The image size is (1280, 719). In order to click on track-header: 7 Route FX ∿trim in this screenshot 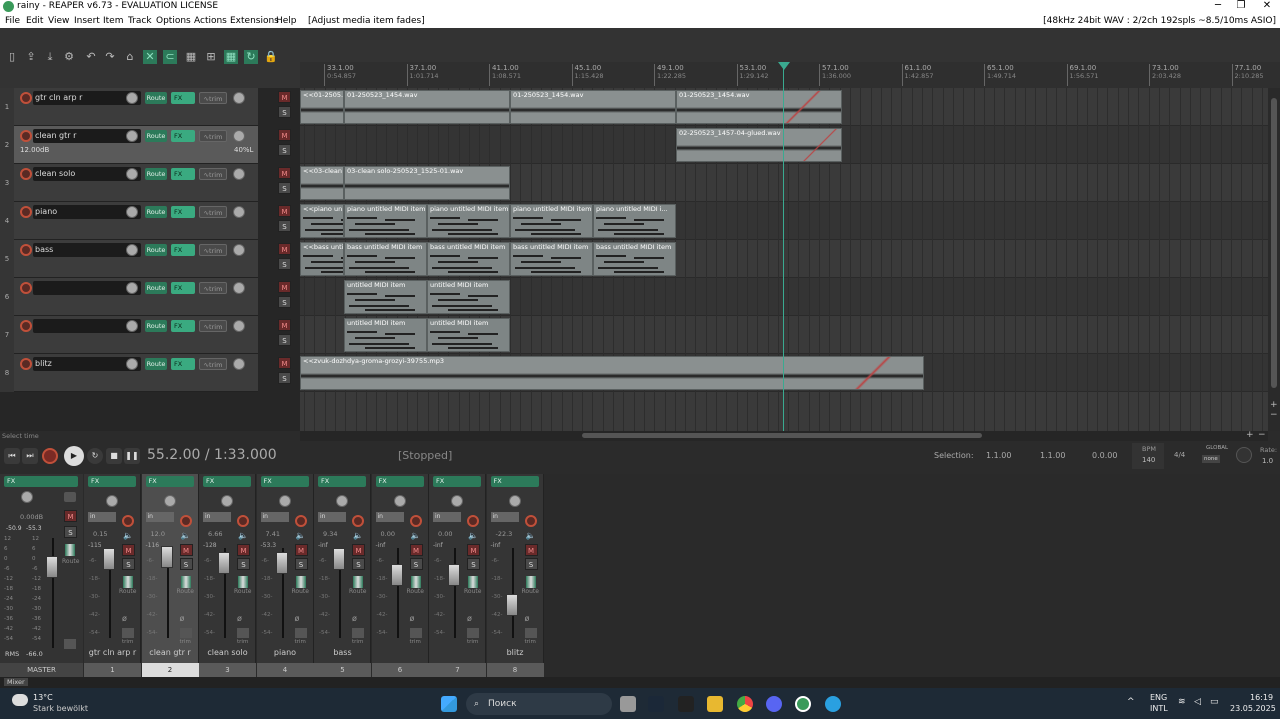, I will do `click(129, 335)`.